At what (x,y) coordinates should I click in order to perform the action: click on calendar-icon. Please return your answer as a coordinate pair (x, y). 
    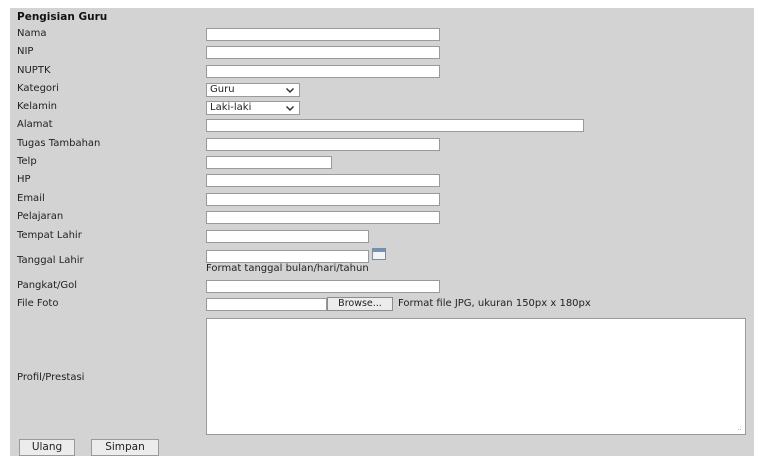
    Looking at the image, I should click on (379, 254).